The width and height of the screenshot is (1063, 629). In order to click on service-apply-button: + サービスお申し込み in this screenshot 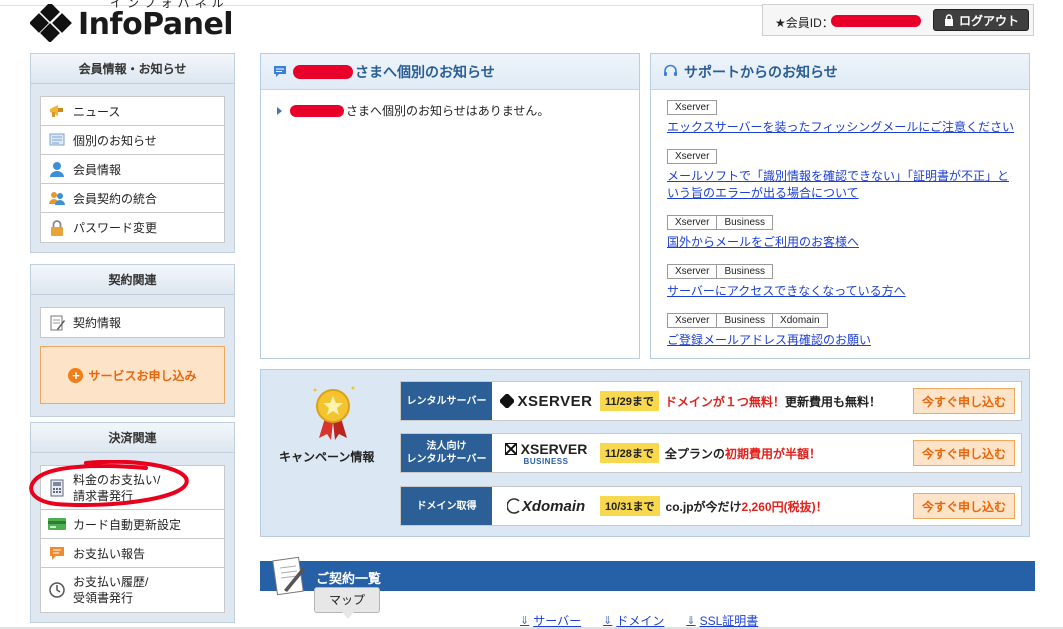, I will do `click(132, 375)`.